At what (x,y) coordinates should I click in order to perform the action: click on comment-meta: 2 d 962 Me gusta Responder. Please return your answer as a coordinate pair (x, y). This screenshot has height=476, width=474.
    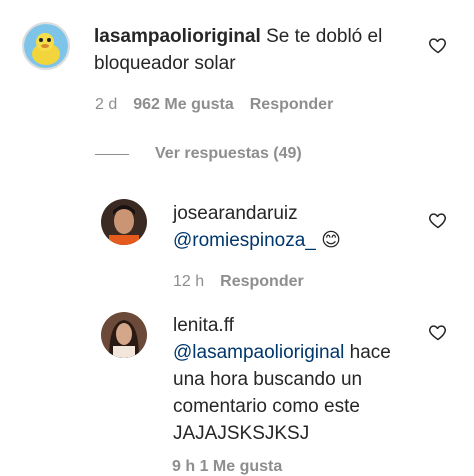
    Looking at the image, I should click on (214, 105).